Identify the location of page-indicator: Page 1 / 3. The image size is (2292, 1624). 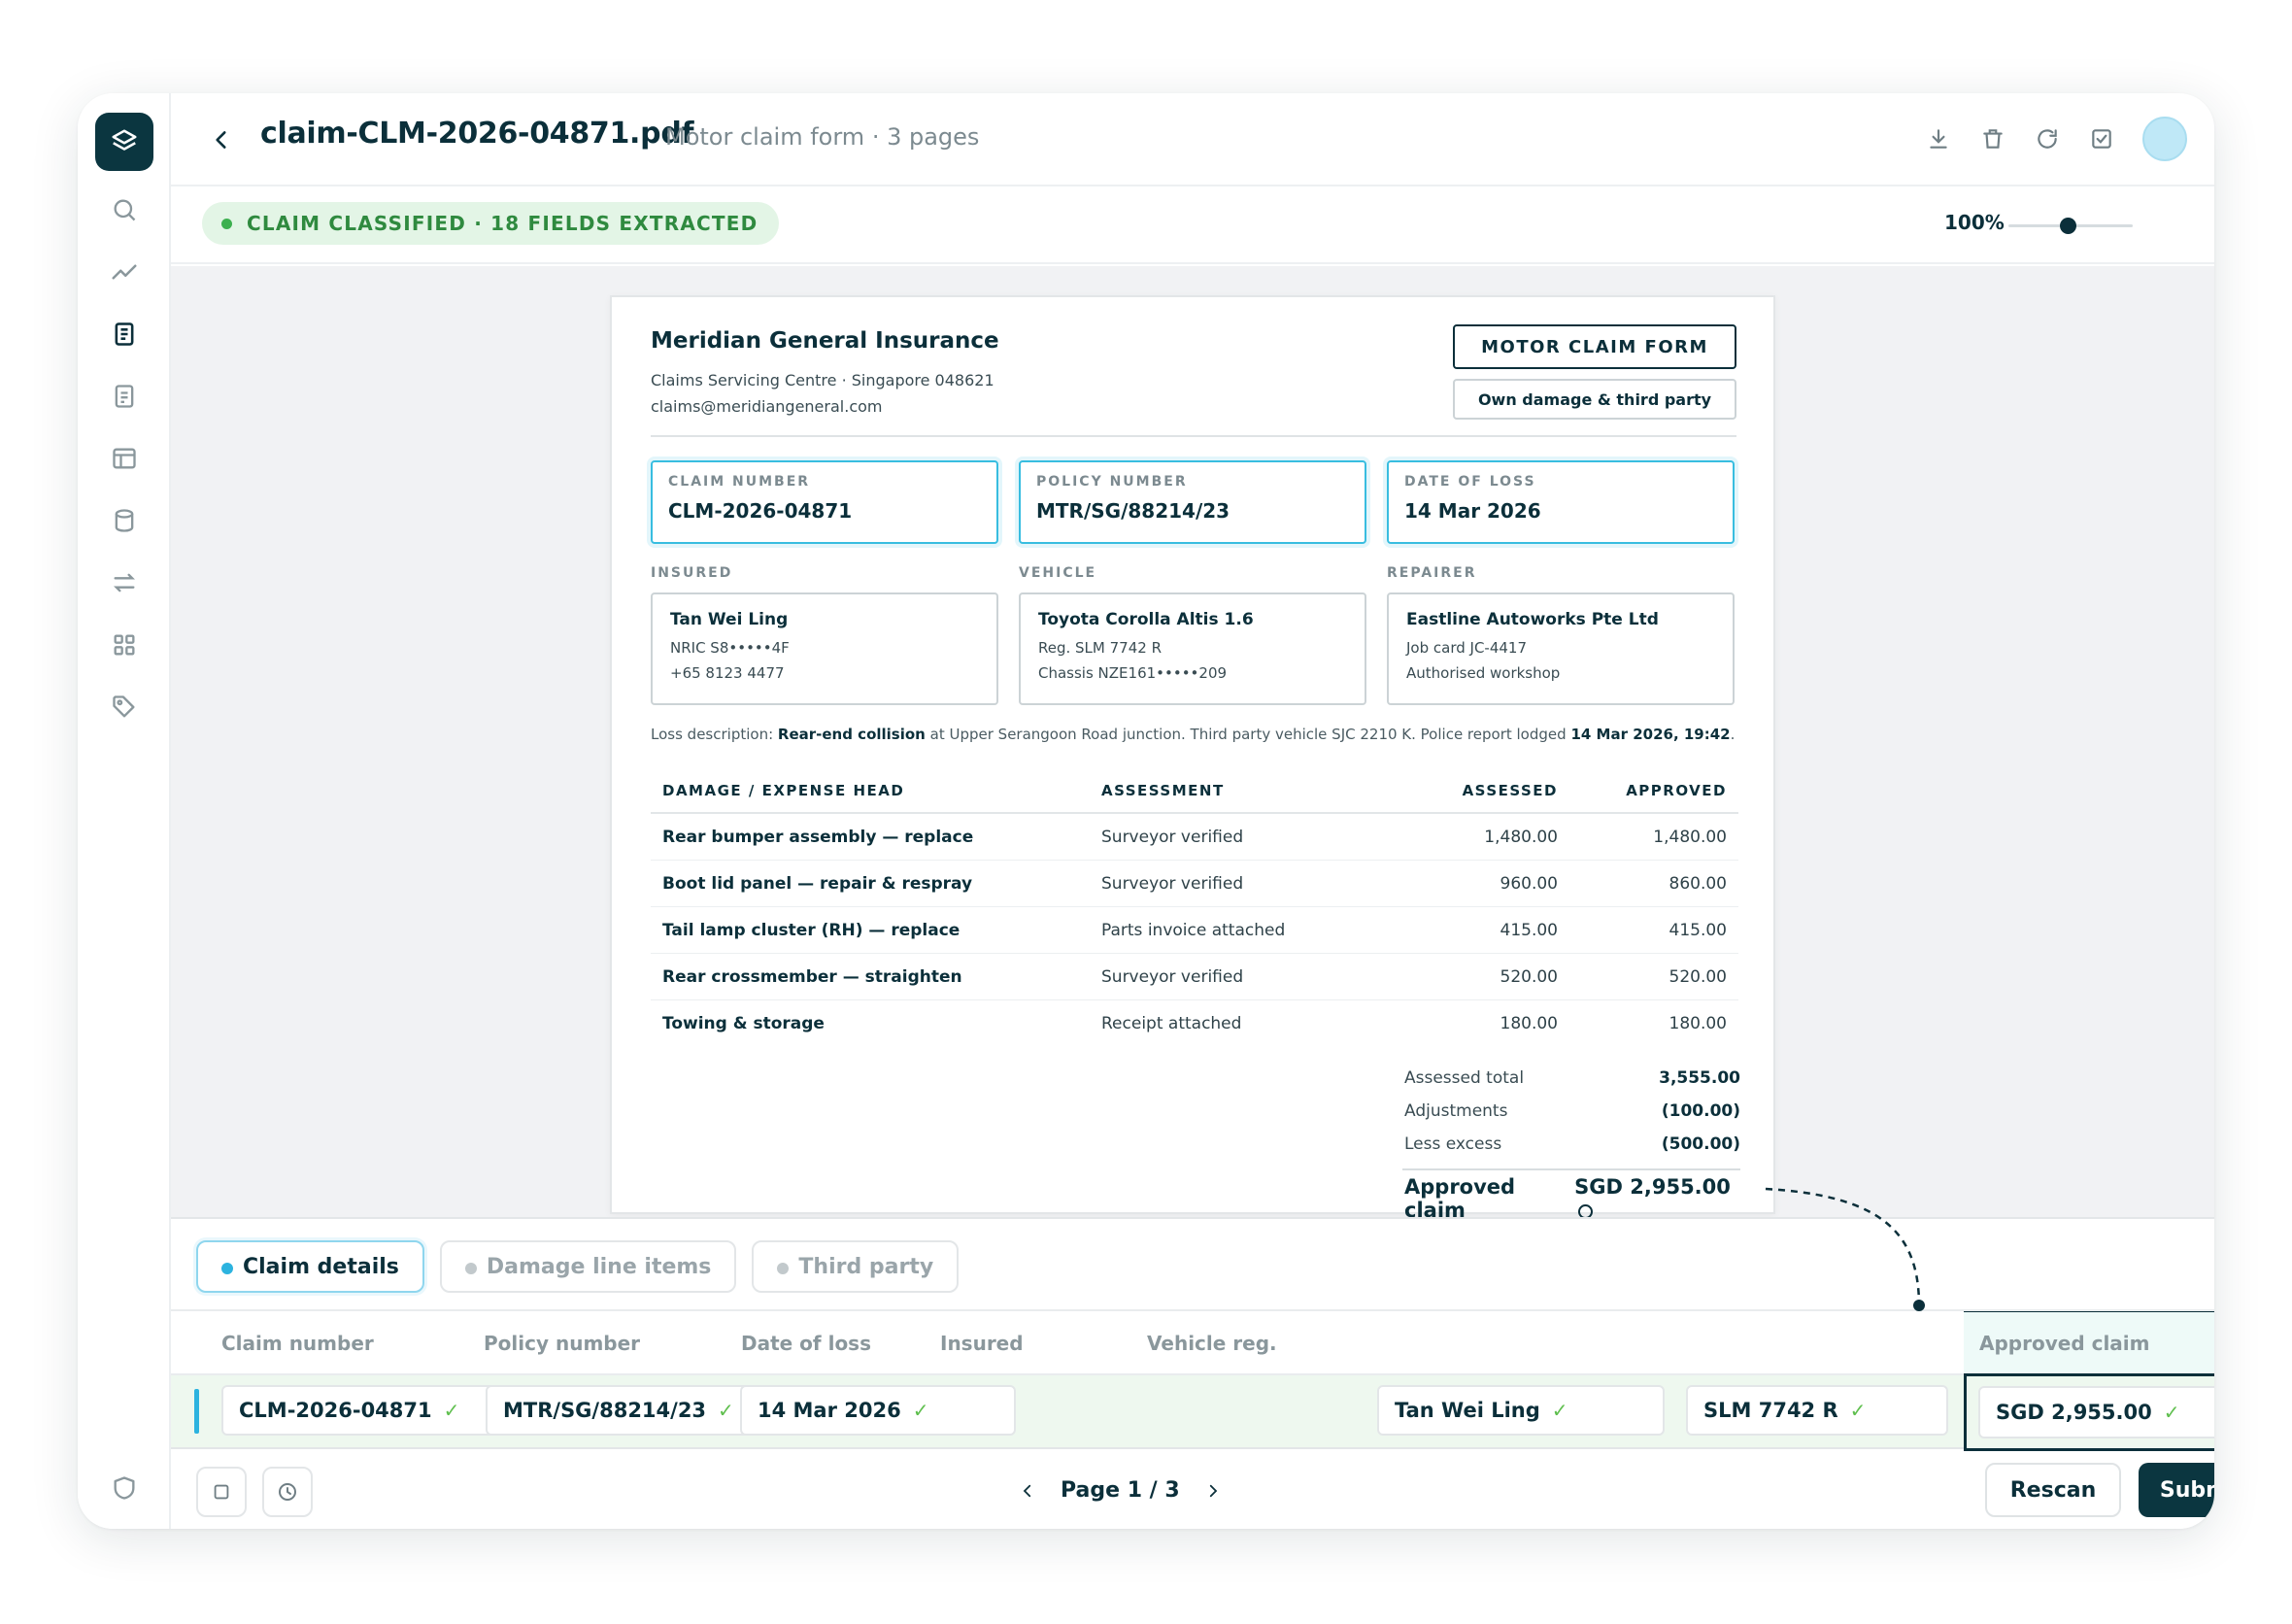
(1120, 1490).